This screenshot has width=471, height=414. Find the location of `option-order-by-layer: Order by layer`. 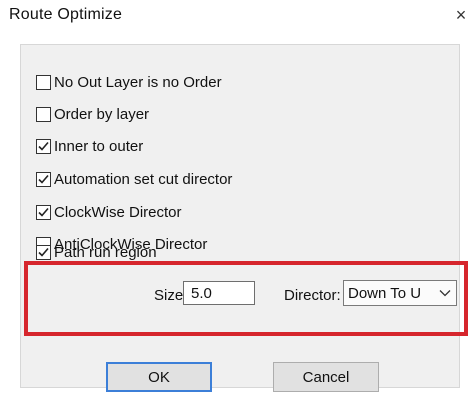

option-order-by-layer: Order by layer is located at coordinates (92, 114).